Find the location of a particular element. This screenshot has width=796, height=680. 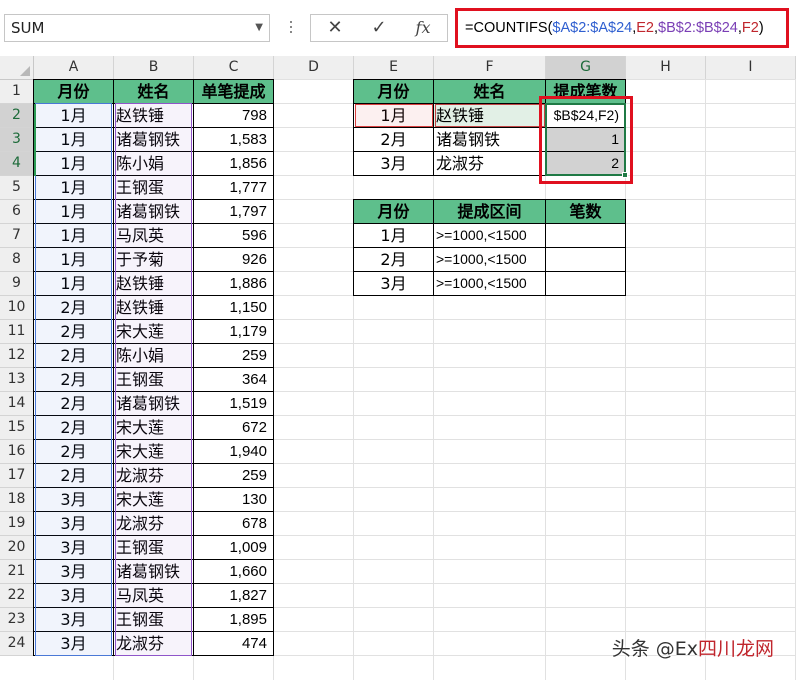

data-table-cell: 259 is located at coordinates (234, 356).